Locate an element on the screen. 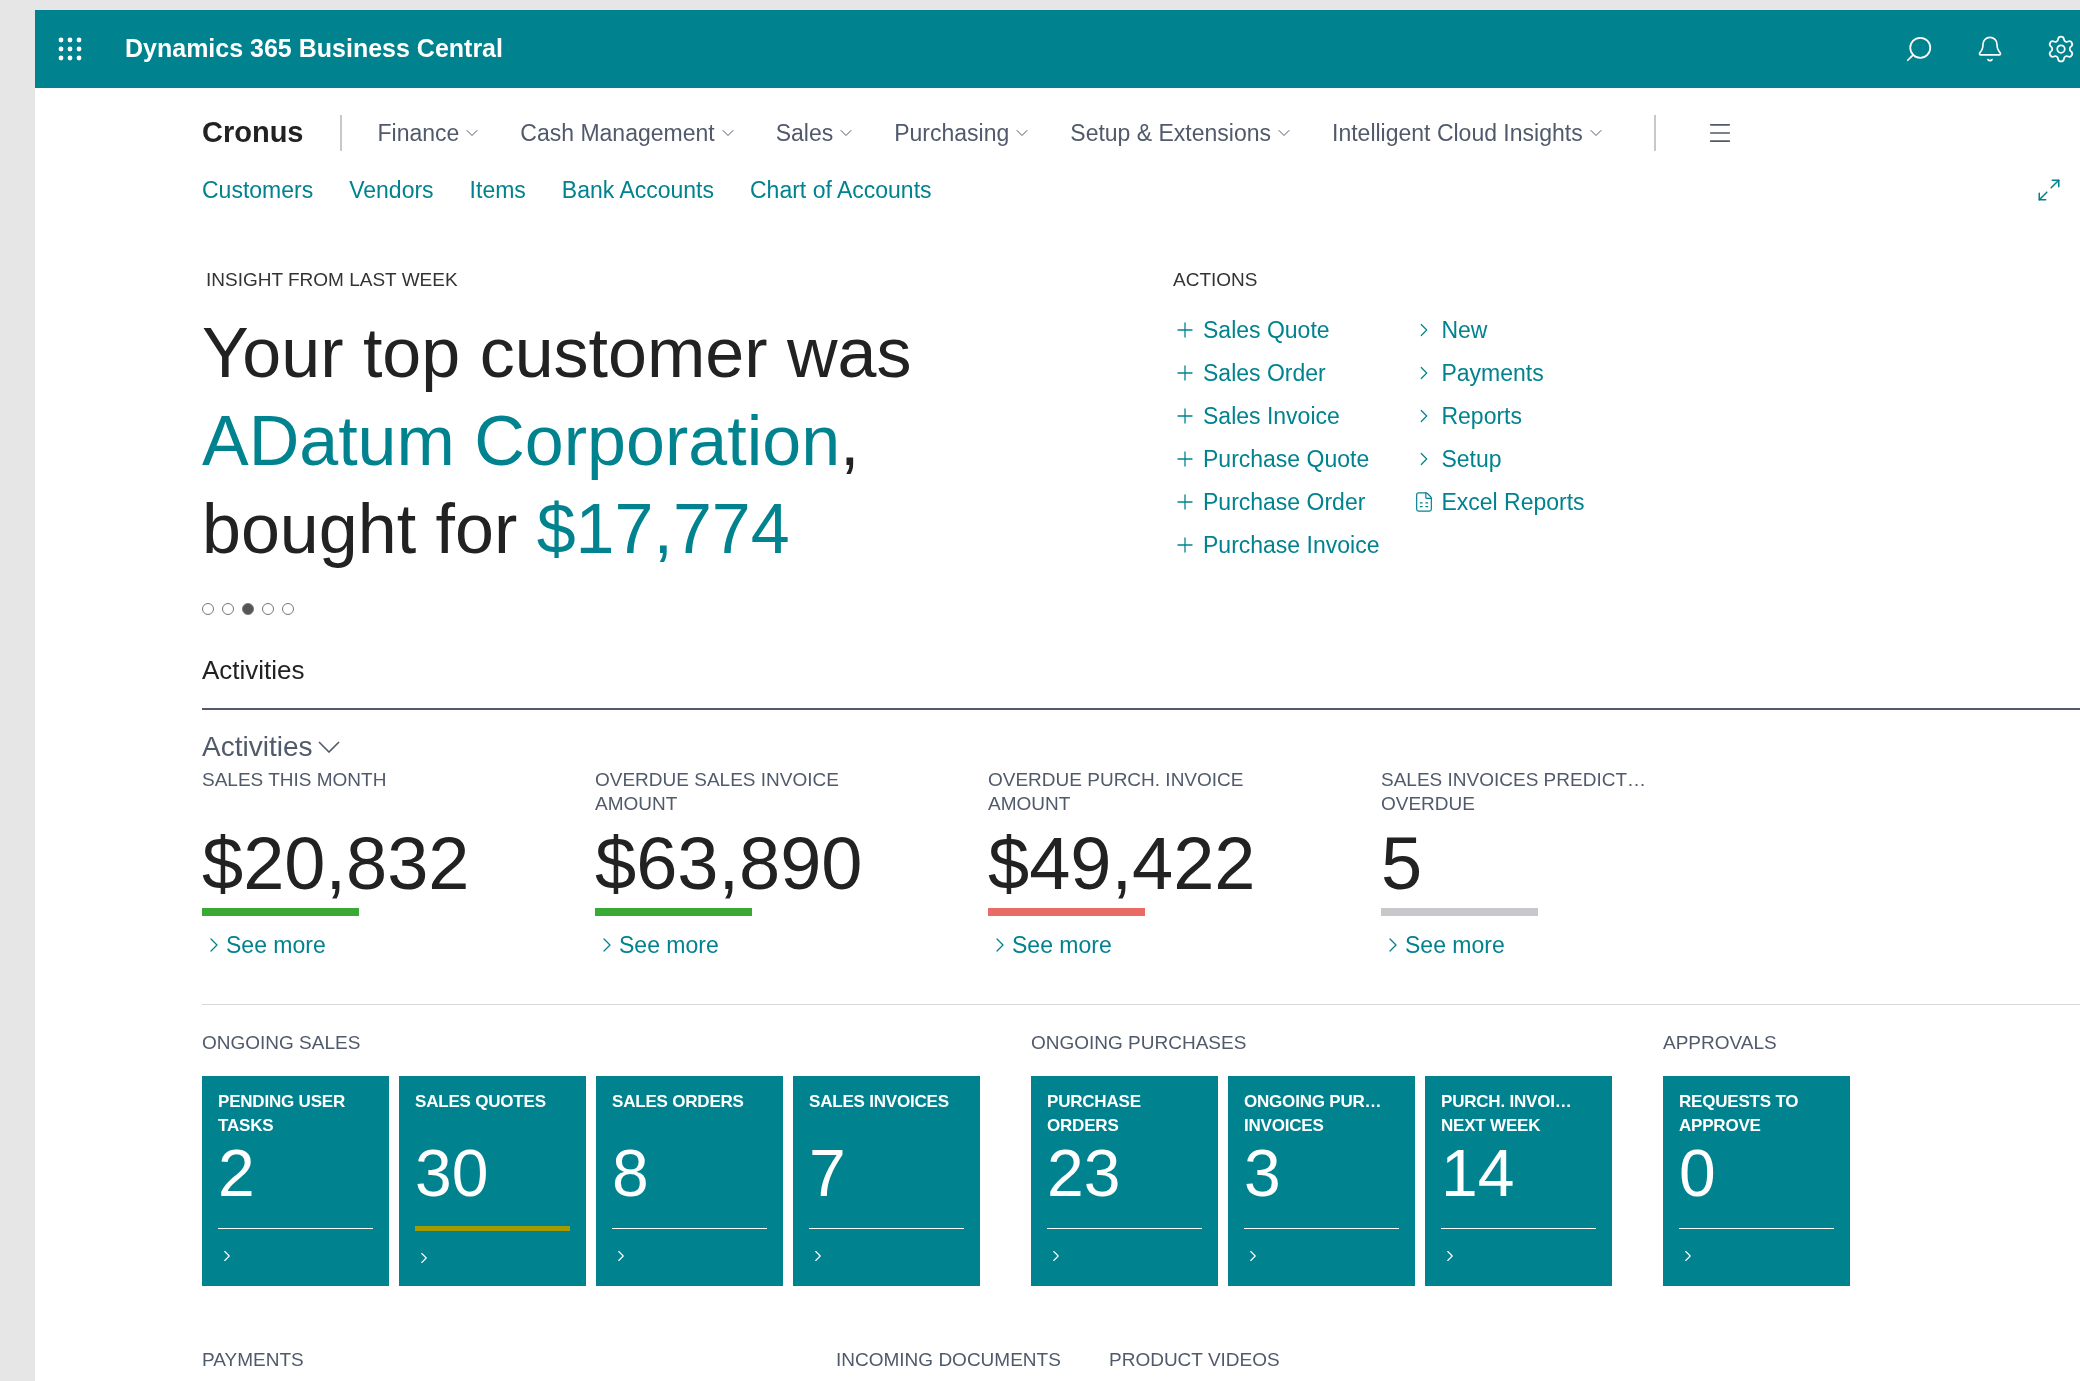 This screenshot has height=1381, width=2080. nav-menu: Finance is located at coordinates (430, 133).